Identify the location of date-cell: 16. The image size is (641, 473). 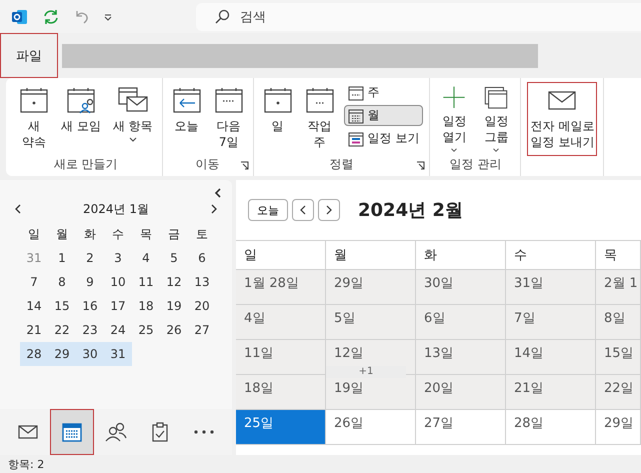
(90, 306).